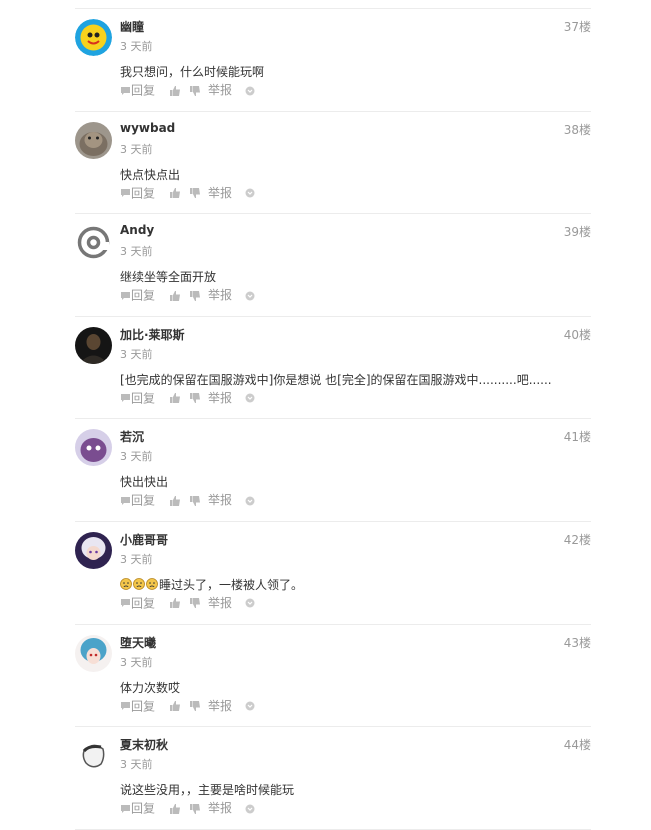 This screenshot has width=651, height=830. Describe the element at coordinates (150, 174) in the screenshot. I see `comment-text: 快点快点出` at that location.